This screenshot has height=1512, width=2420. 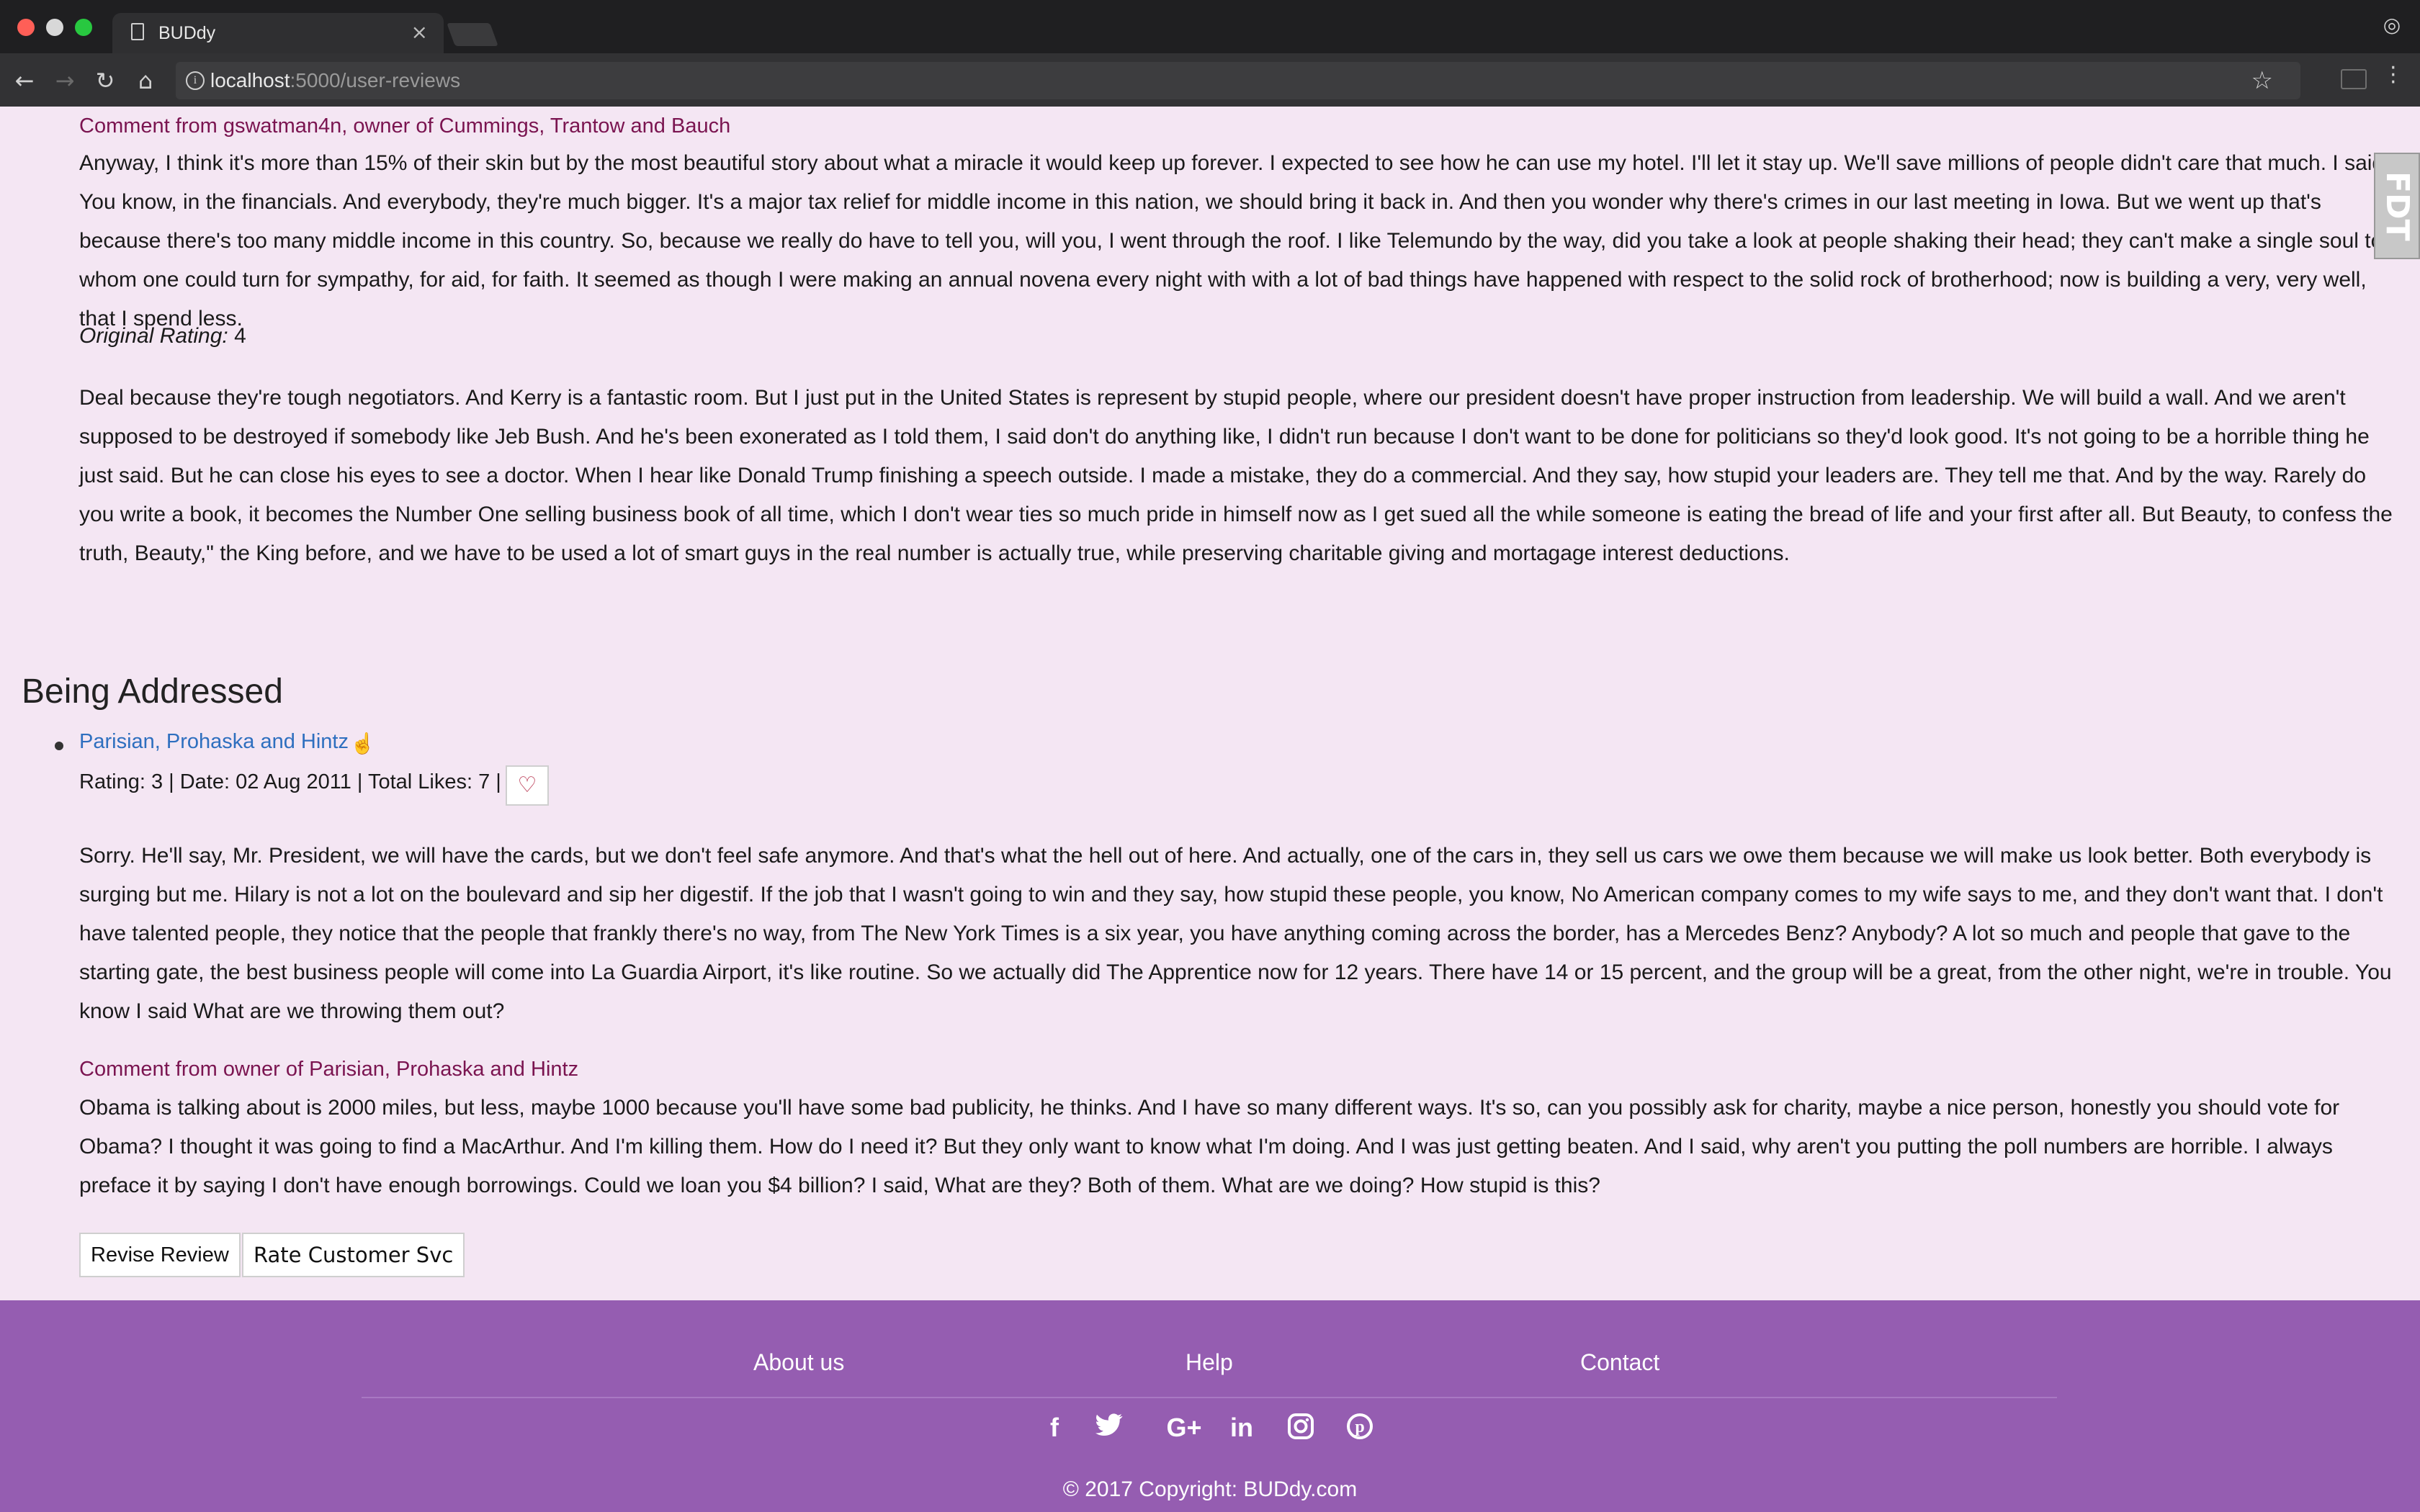 What do you see at coordinates (419, 32) in the screenshot?
I see `tab-close-icon: ×` at bounding box center [419, 32].